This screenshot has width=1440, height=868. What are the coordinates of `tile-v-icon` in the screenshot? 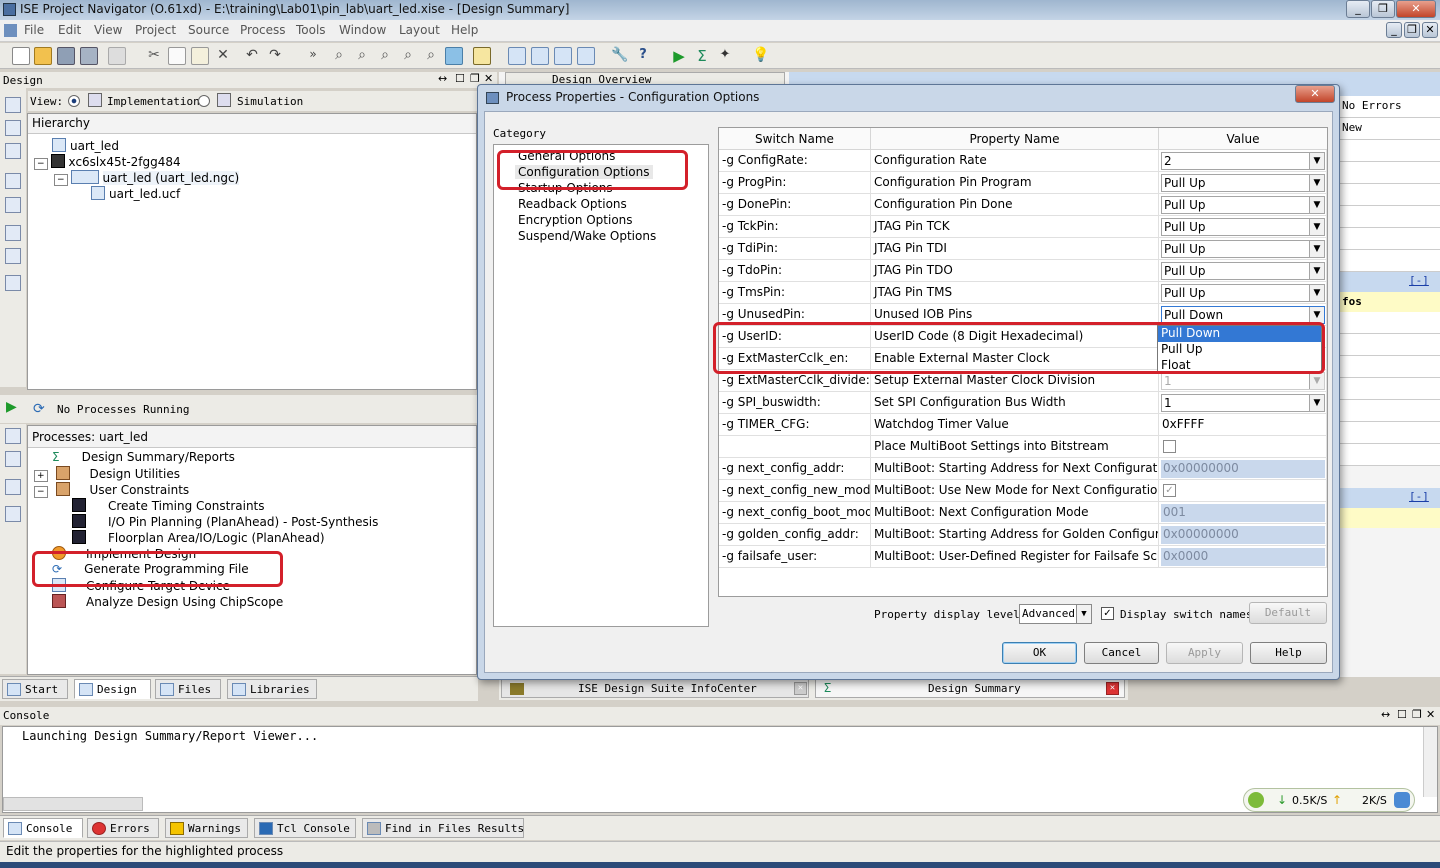 It's located at (563, 56).